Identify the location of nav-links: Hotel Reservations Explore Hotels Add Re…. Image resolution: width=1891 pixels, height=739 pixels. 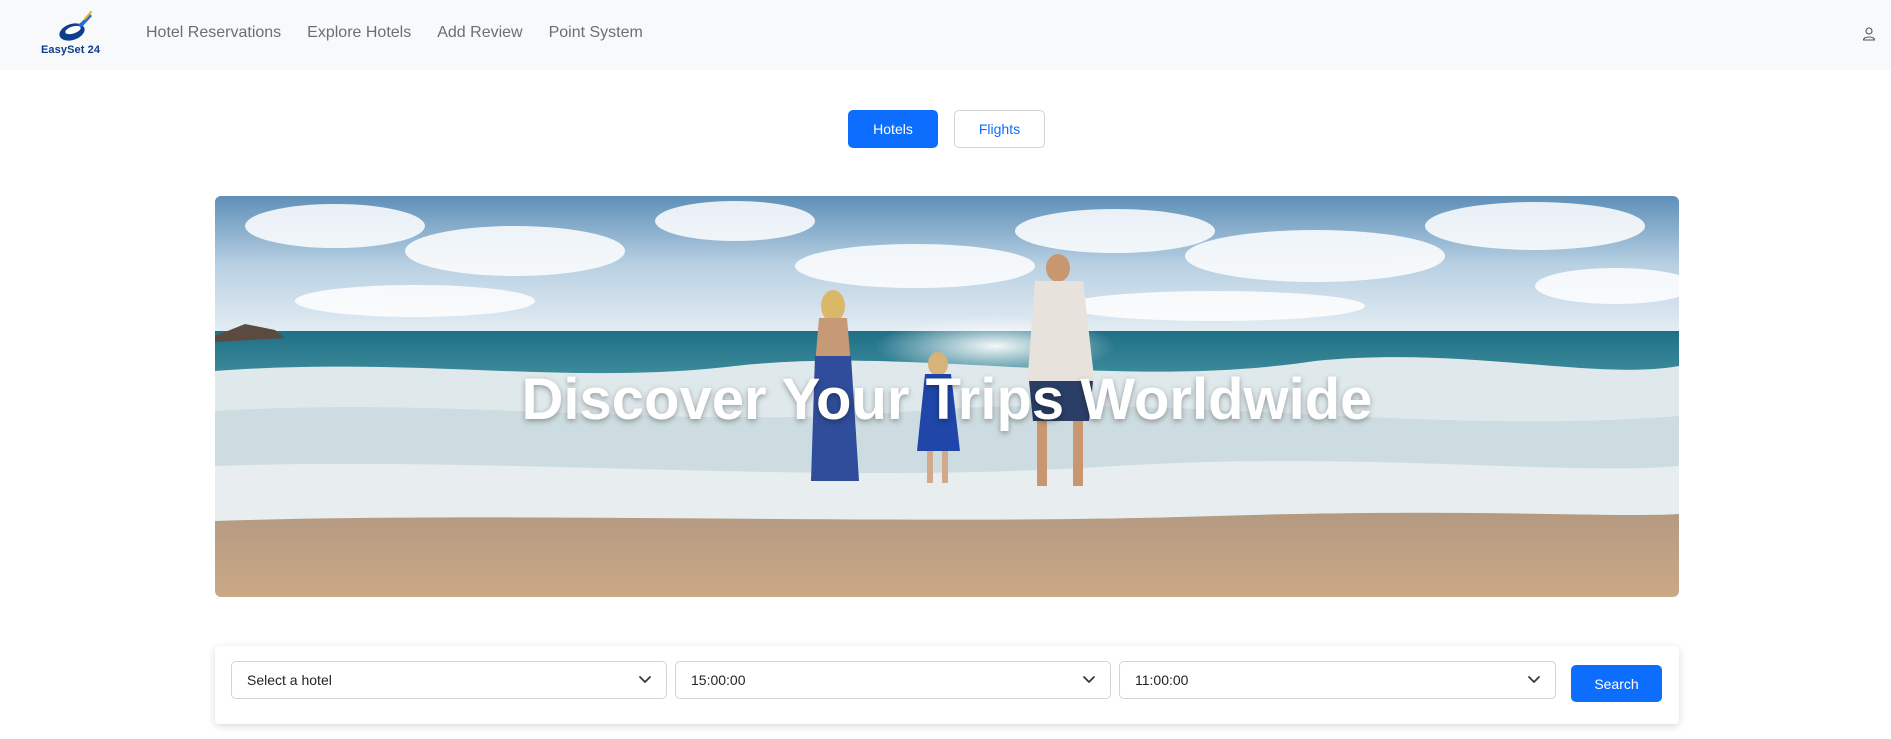
(394, 33).